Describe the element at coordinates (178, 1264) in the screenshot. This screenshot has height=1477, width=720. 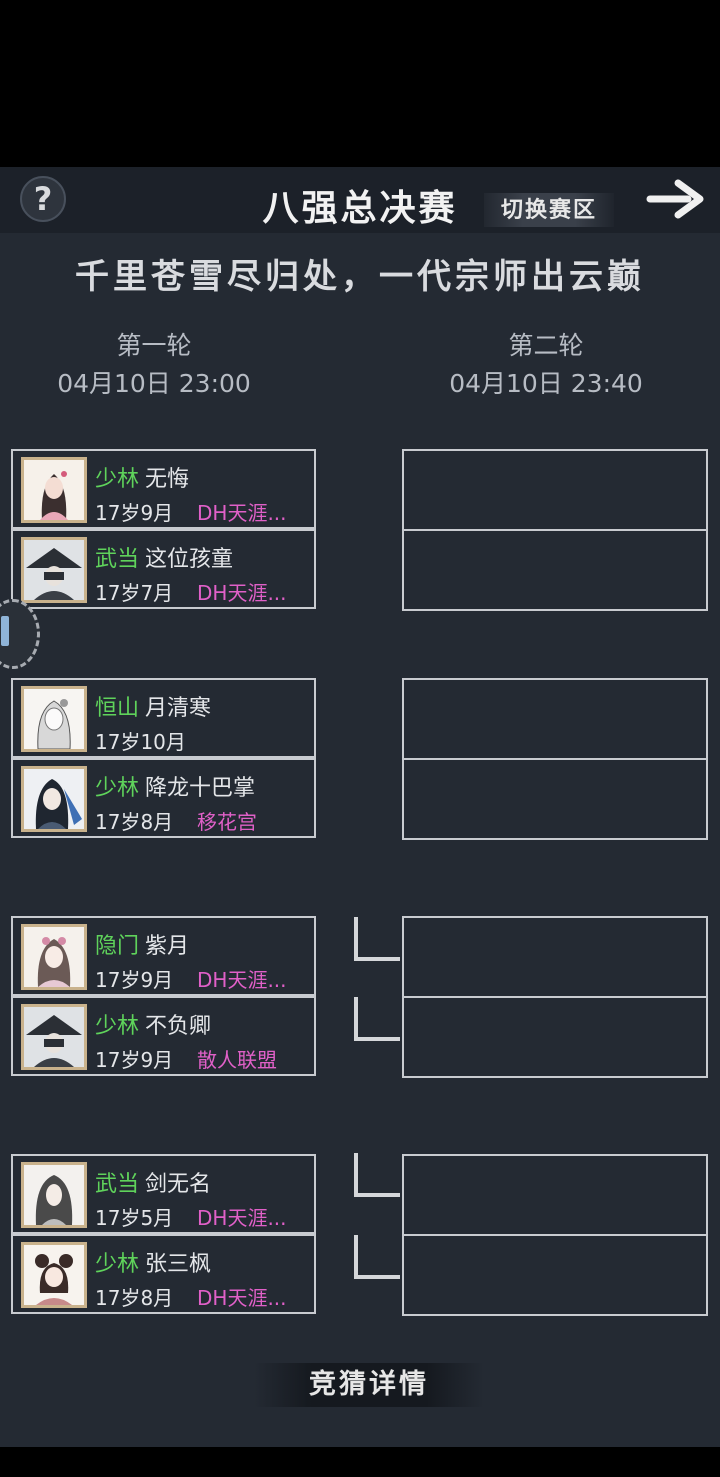
I see `player-name: 张三枫` at that location.